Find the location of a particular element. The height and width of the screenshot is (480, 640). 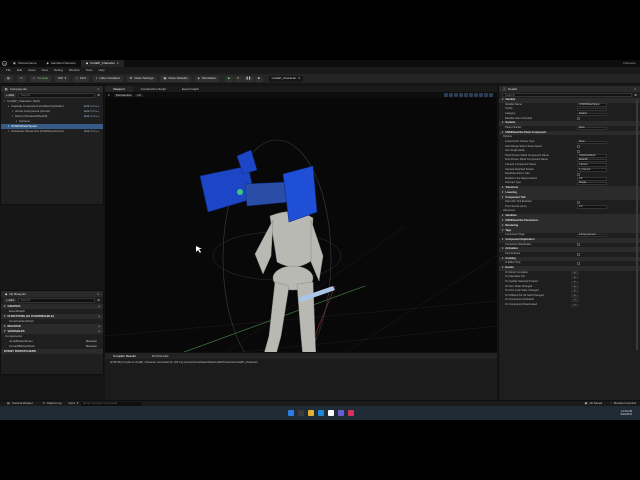

details-search-input: Search is located at coordinates (567, 95).